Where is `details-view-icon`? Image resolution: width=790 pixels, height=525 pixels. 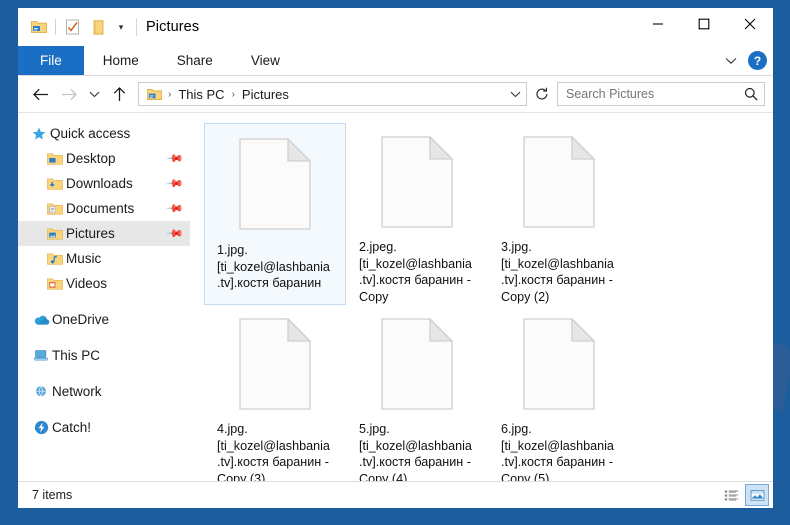
details-view-icon is located at coordinates (731, 495).